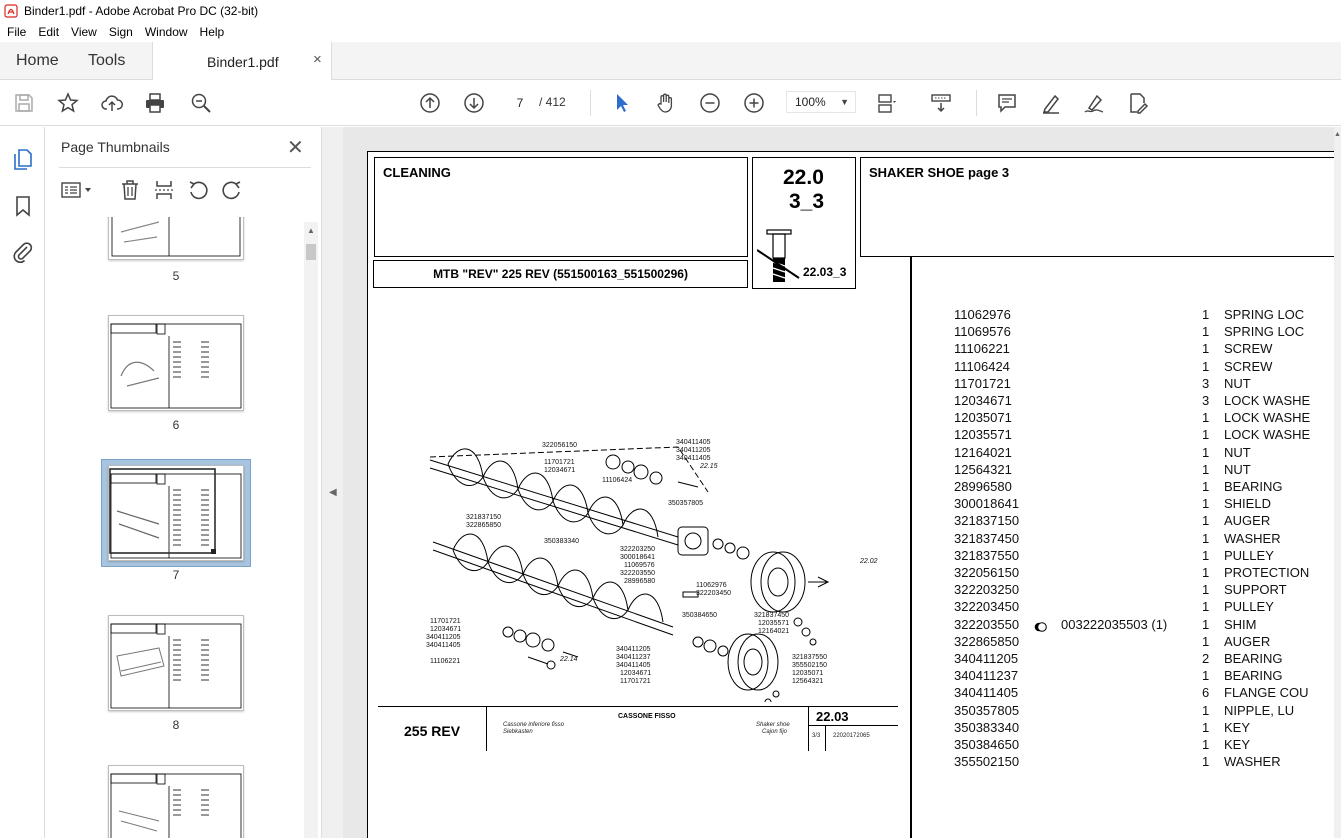  I want to click on select-cursor-icon, so click(622, 103).